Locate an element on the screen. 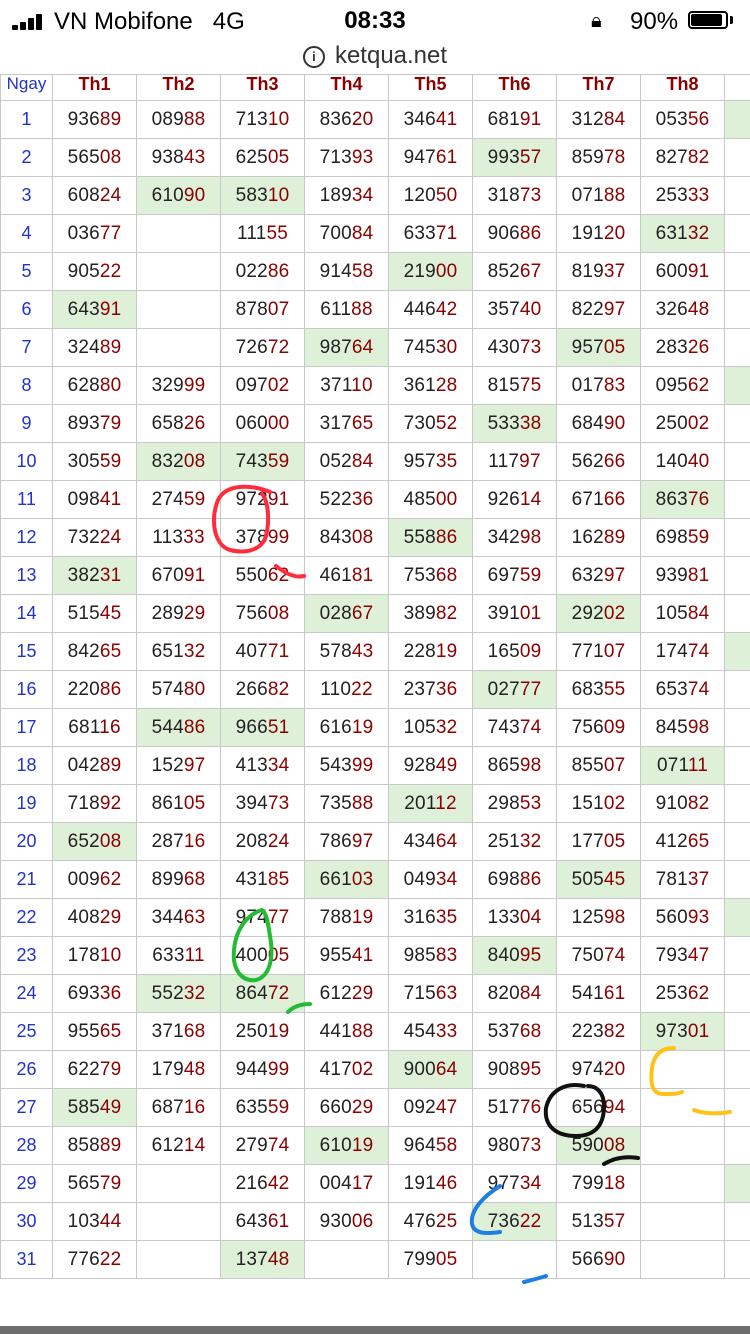  result-cell: 63559 is located at coordinates (262, 1107).